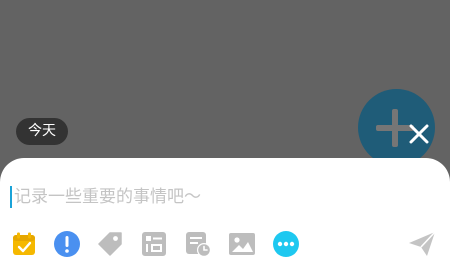  I want to click on more-icon, so click(286, 244).